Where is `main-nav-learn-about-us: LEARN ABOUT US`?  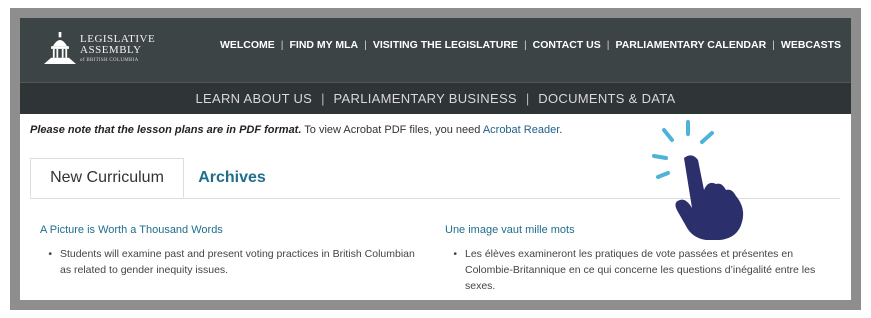
main-nav-learn-about-us: LEARN ABOUT US is located at coordinates (253, 98).